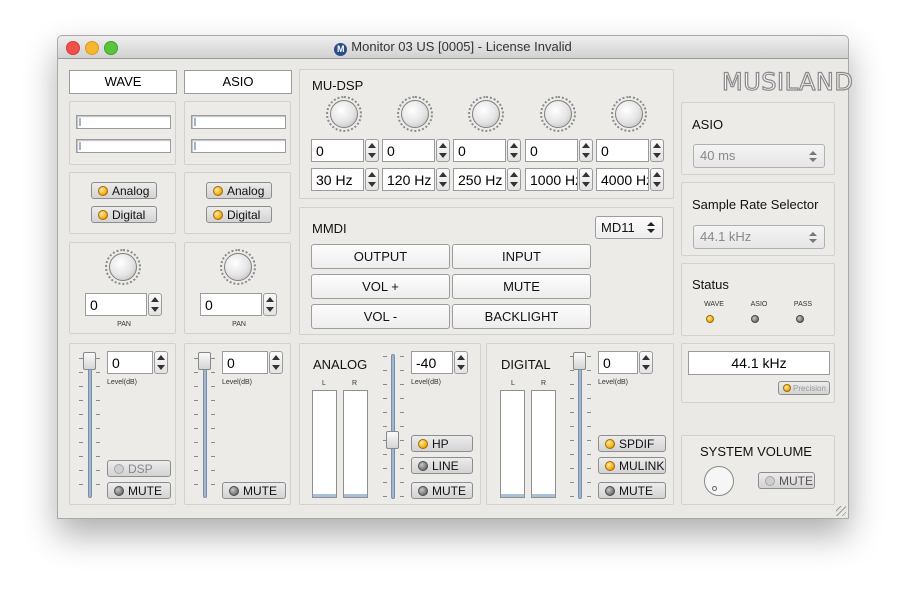  I want to click on mmdi-vol-up-button: VOL +, so click(380, 286).